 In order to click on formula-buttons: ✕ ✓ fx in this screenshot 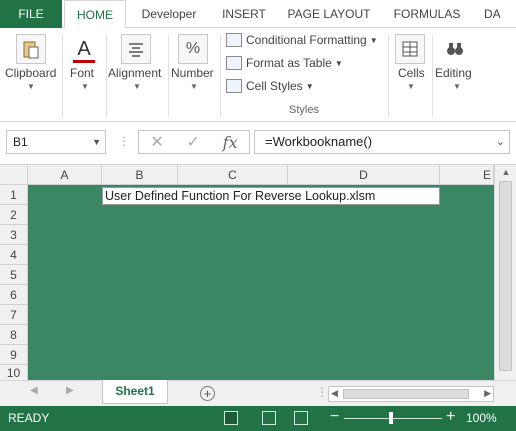, I will do `click(194, 142)`.